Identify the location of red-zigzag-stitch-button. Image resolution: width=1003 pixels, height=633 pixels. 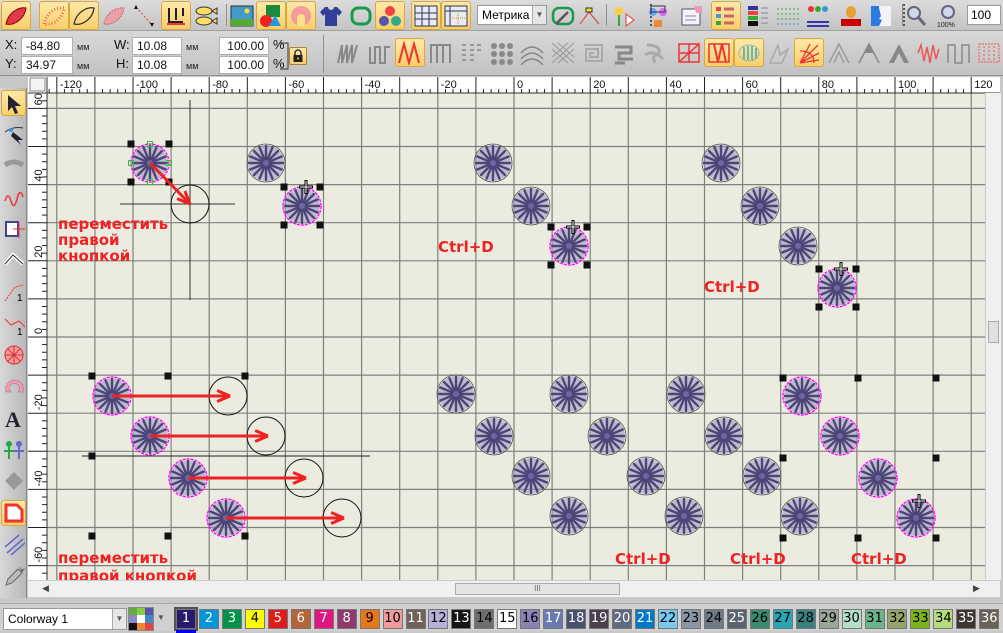
(410, 52).